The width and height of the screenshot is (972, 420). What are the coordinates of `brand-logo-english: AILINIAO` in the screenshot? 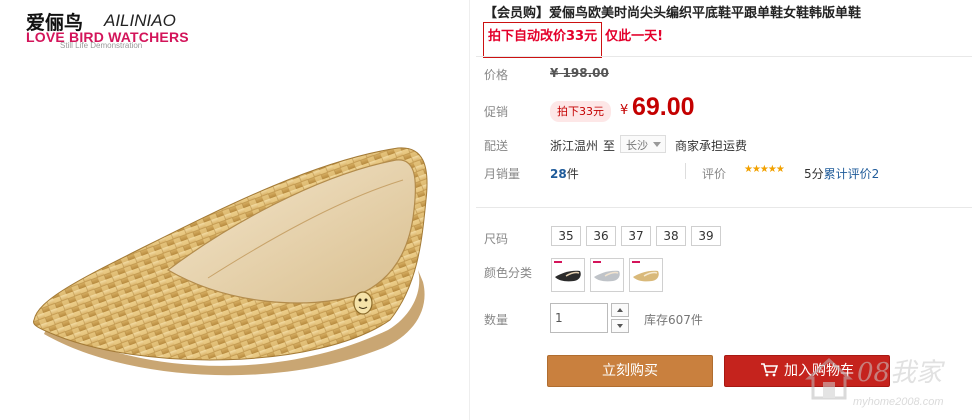 It's located at (140, 20).